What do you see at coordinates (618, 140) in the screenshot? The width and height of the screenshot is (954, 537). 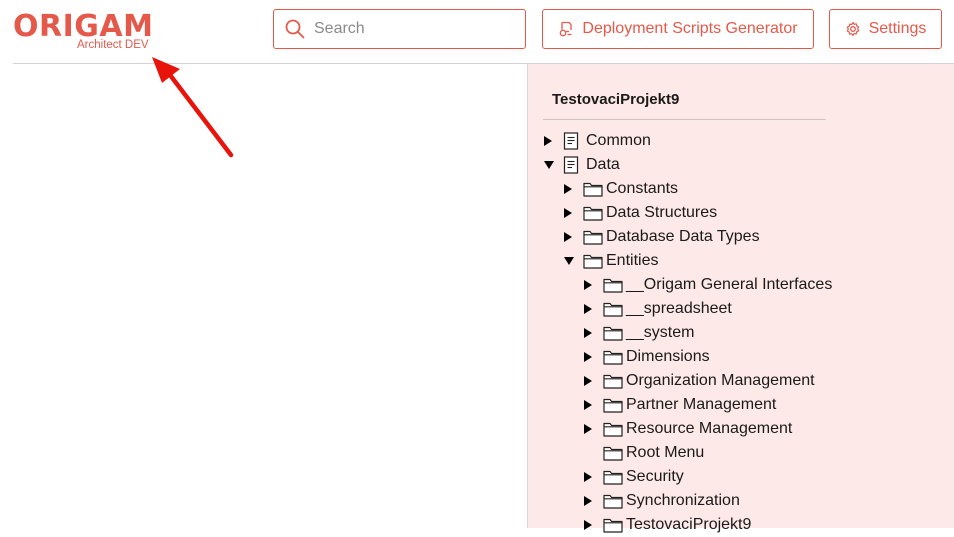 I see `tree-node-label: Common` at bounding box center [618, 140].